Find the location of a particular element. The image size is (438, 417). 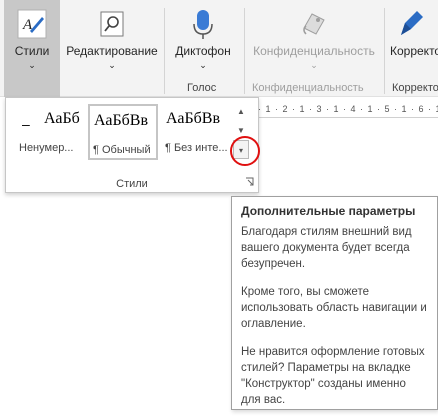

scroll-up-button: ▲ is located at coordinates (241, 111).